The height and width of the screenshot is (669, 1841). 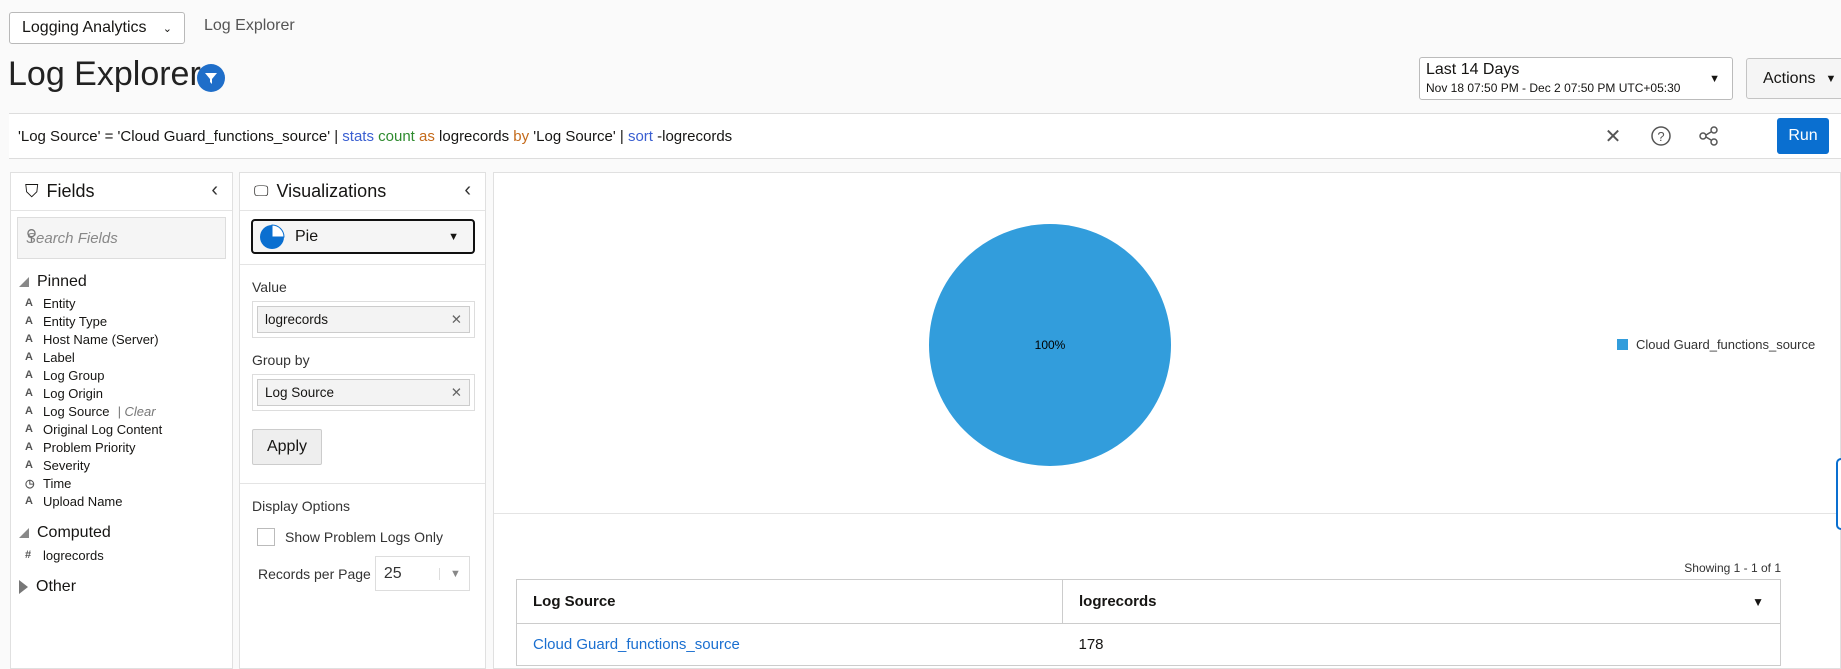 What do you see at coordinates (24, 533) in the screenshot?
I see `expanded-triangle-icon` at bounding box center [24, 533].